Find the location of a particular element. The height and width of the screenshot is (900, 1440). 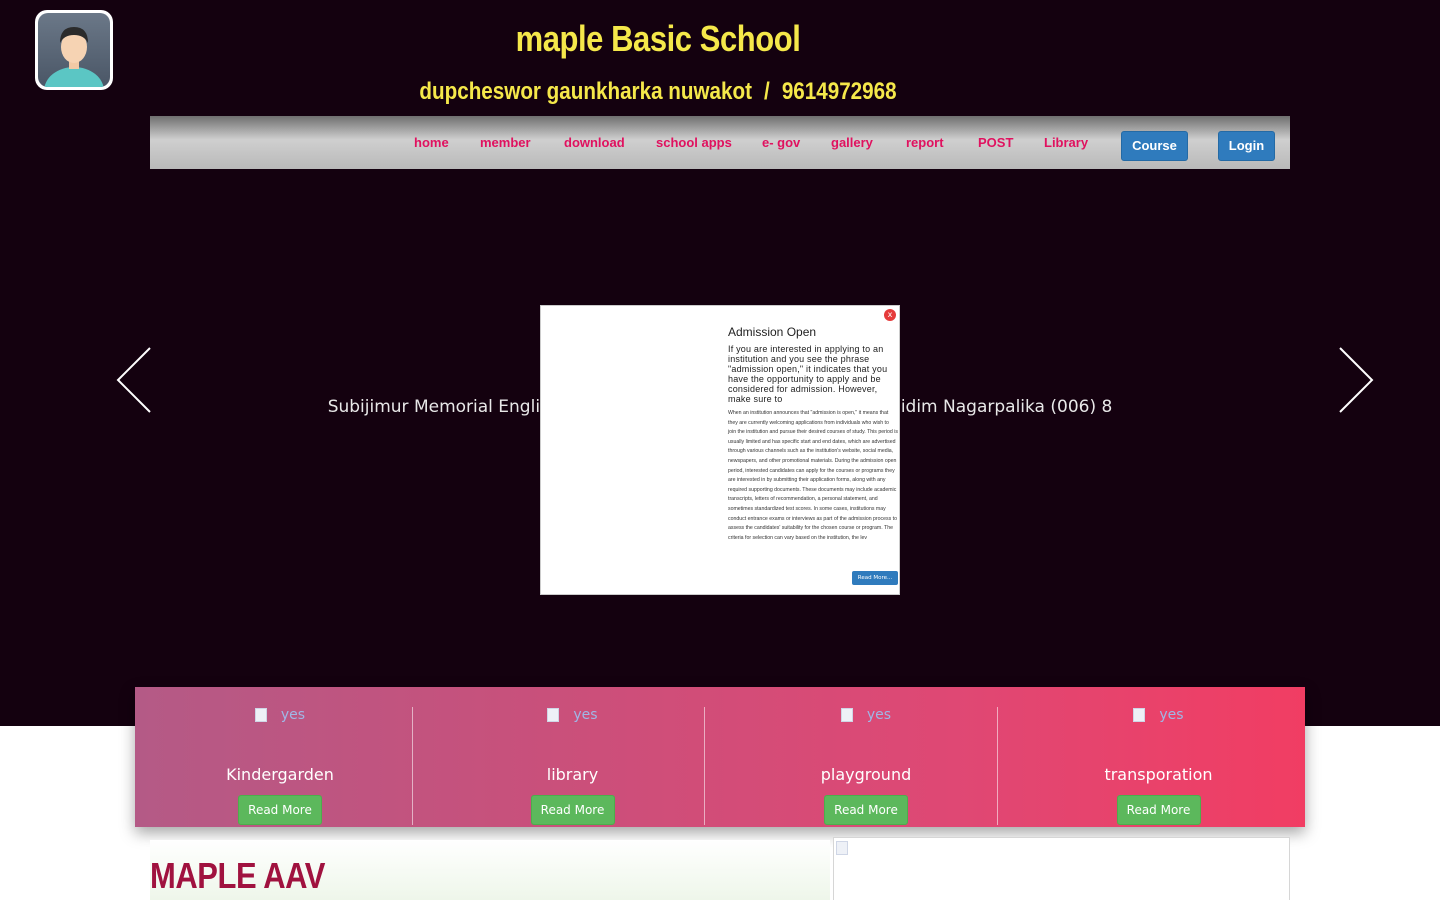

nav-post: POST is located at coordinates (995, 142).